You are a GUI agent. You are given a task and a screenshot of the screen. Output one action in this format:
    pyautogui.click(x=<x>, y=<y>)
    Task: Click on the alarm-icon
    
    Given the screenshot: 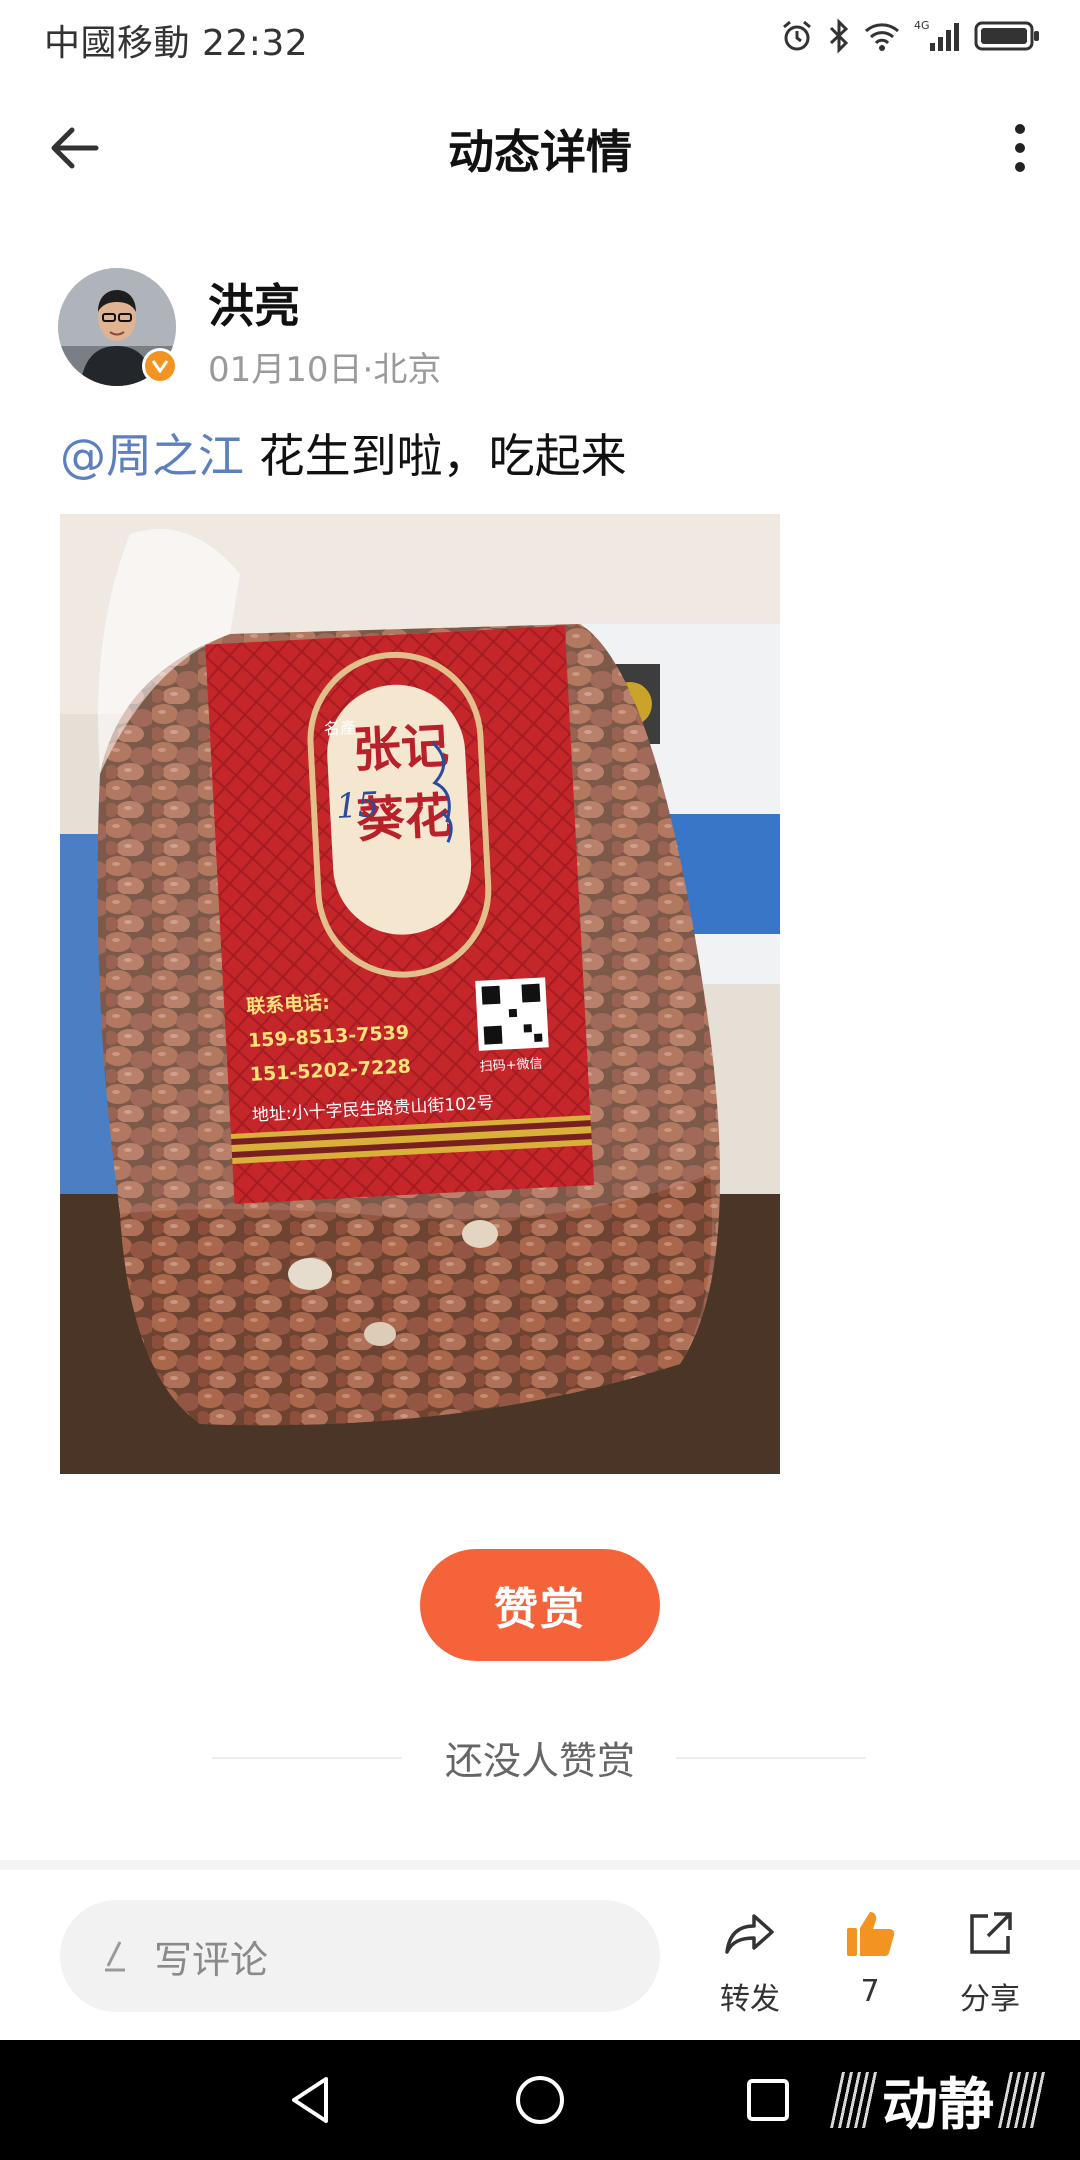 What is the action you would take?
    pyautogui.click(x=797, y=35)
    